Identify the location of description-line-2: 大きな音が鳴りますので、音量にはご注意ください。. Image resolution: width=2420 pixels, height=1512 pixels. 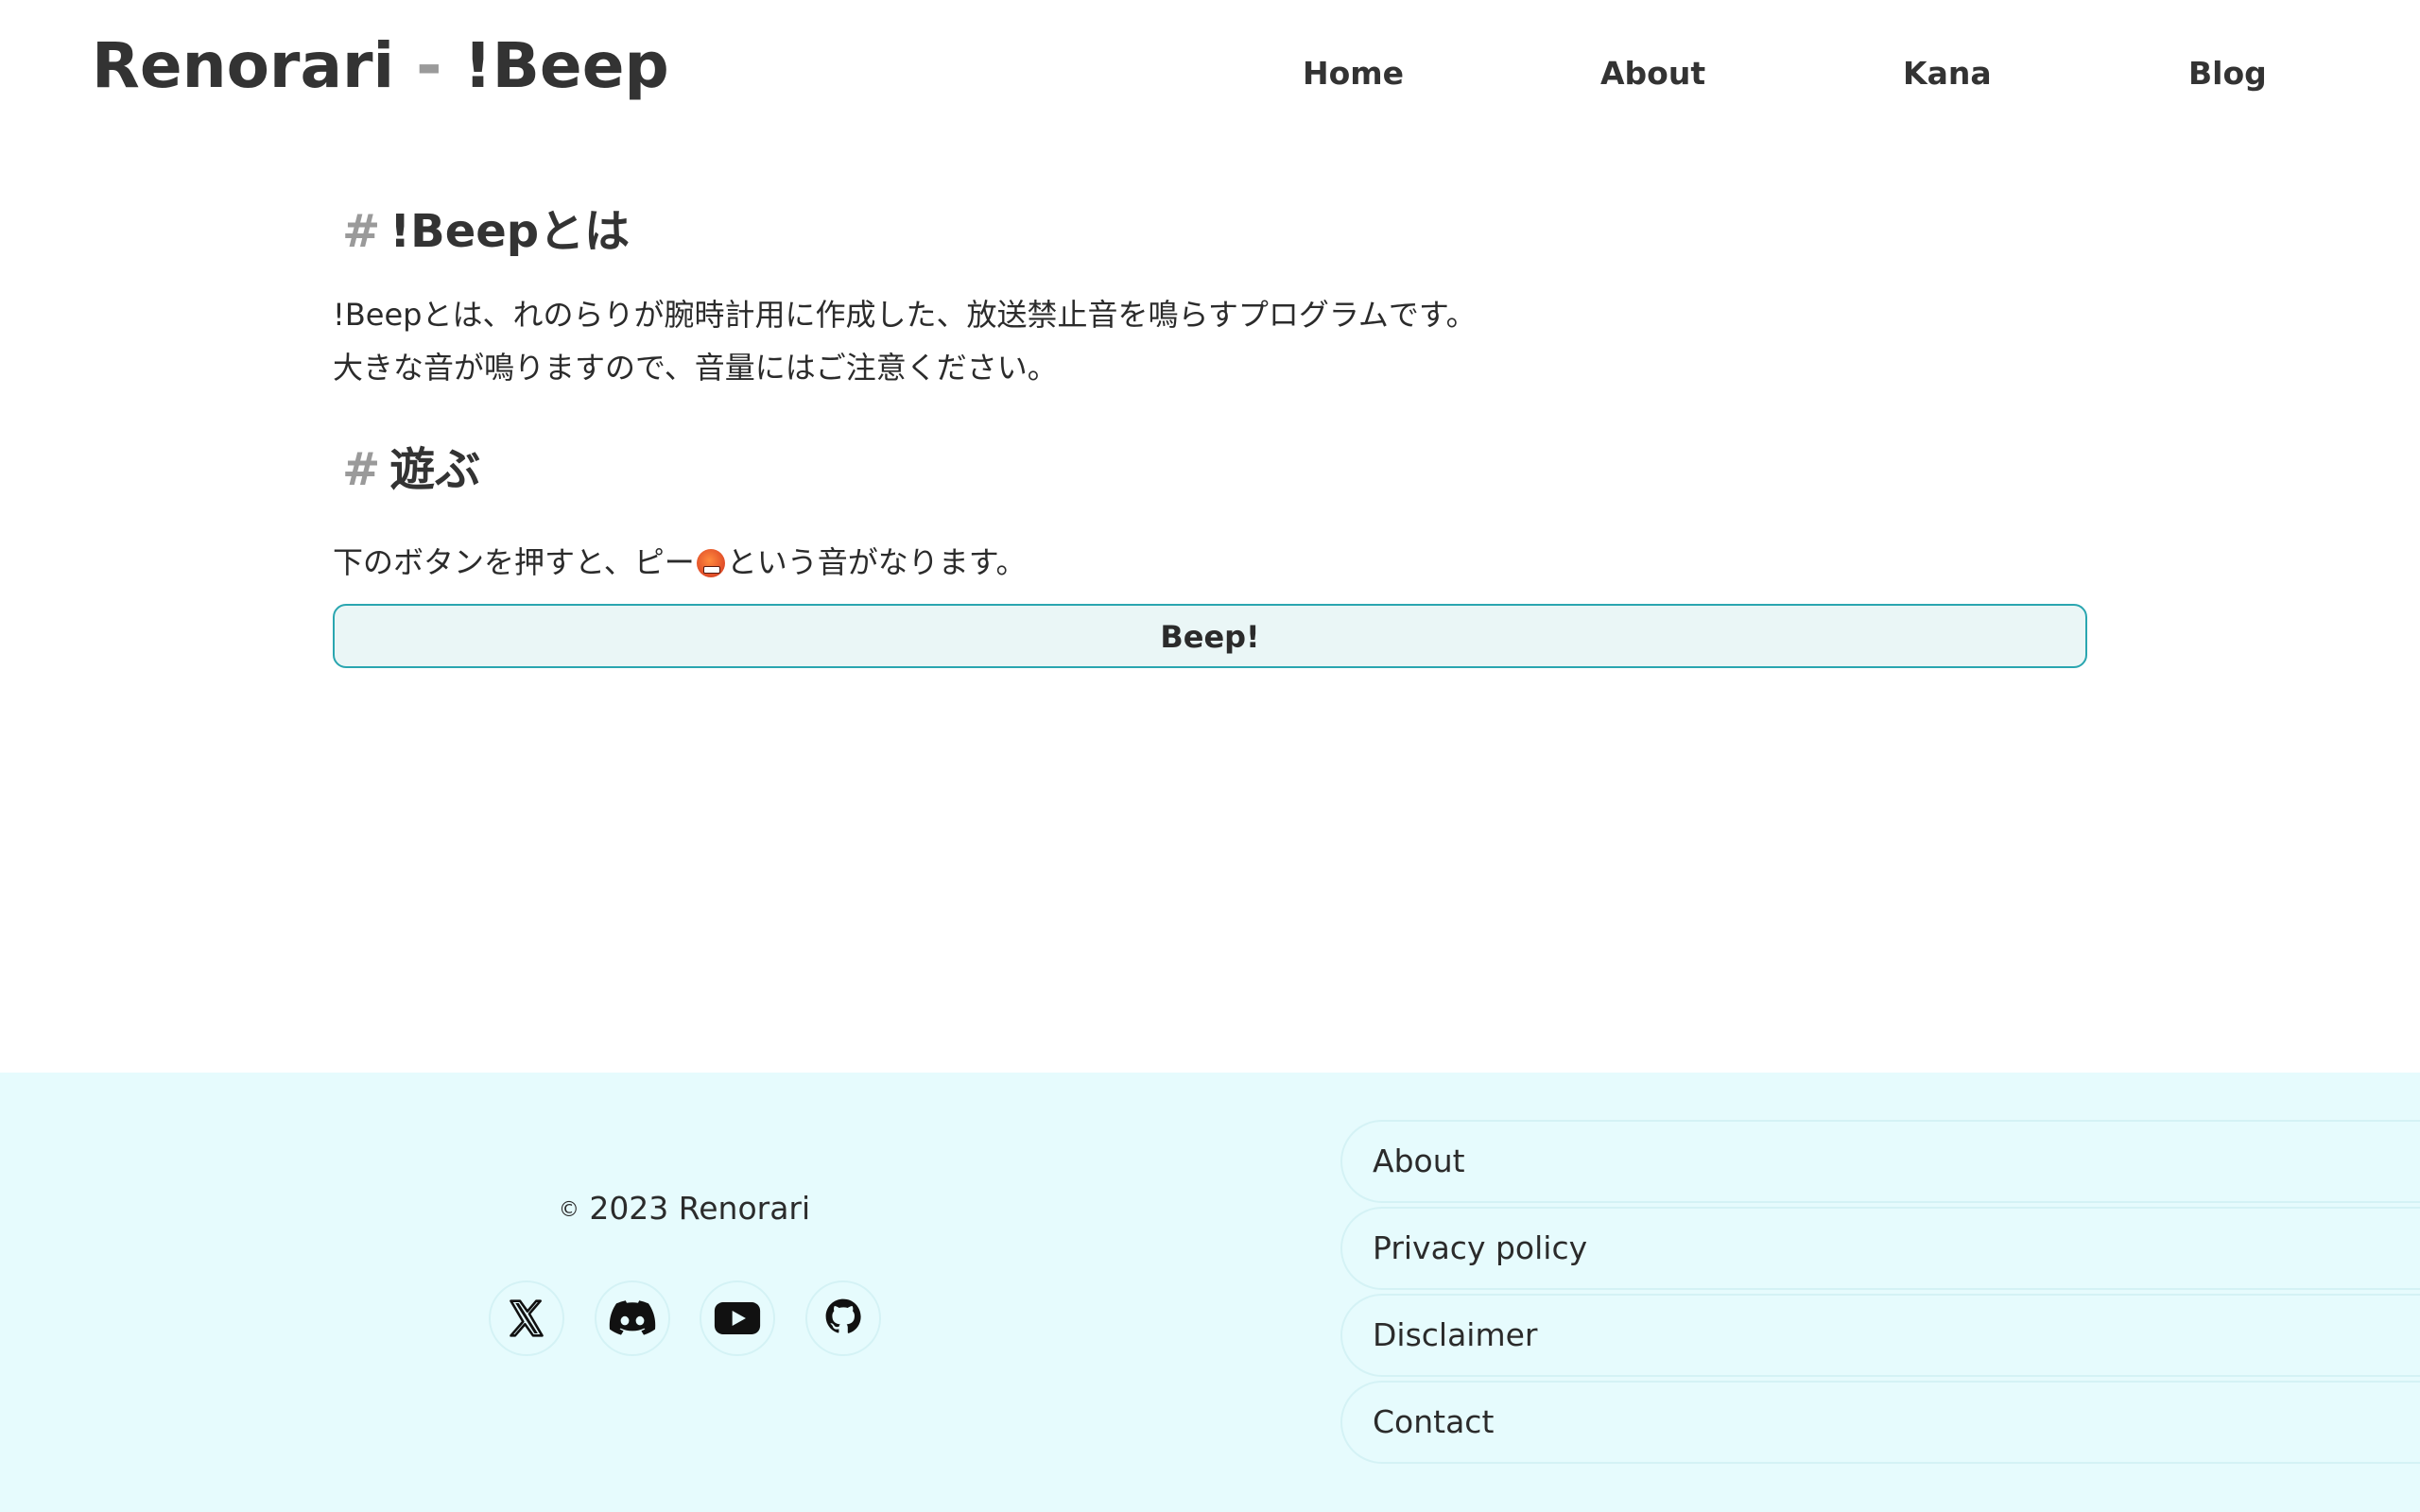
(696, 368).